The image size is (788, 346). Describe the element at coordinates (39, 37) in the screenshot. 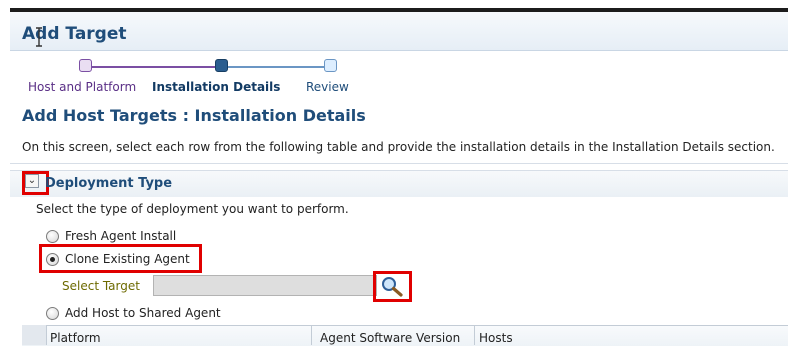

I see `text-cursor-icon` at that location.